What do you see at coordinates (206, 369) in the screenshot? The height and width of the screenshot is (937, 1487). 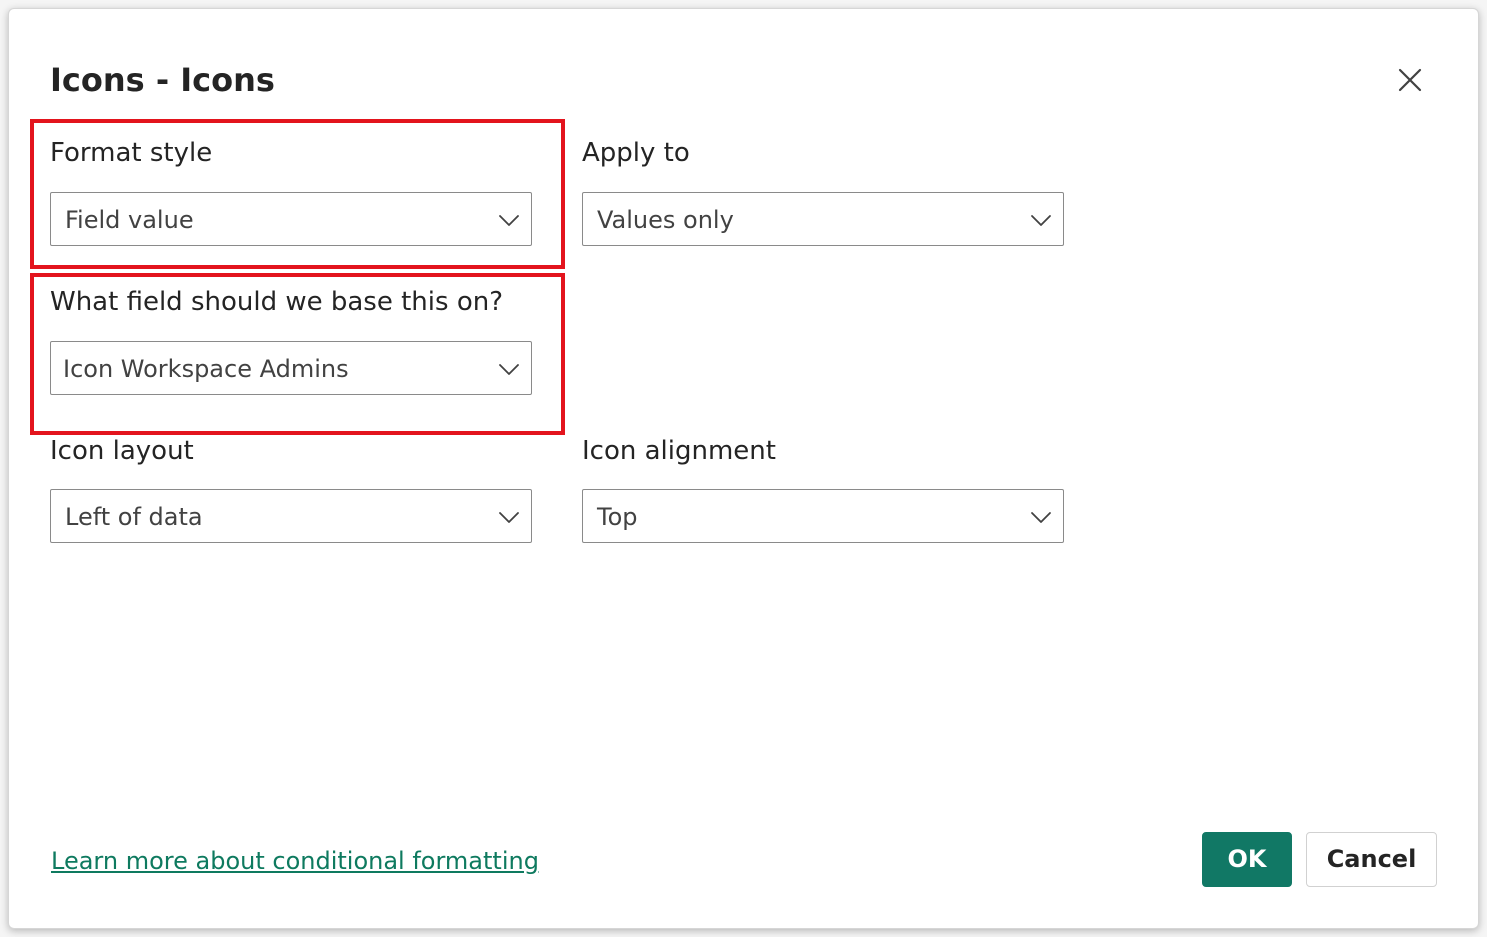 I see `base-field-value: Icon Workspace Admins` at bounding box center [206, 369].